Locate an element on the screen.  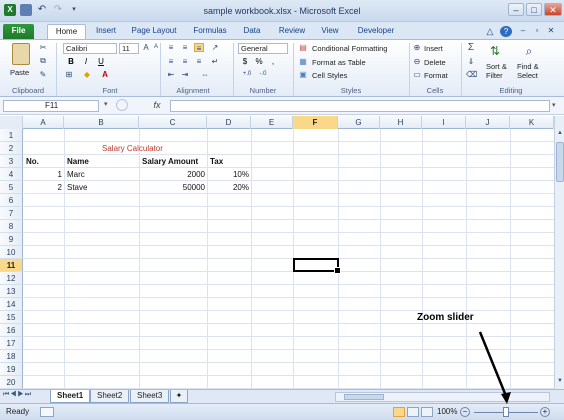
conditional-formatting-button: Conditional Formatting is located at coordinates (349, 48).